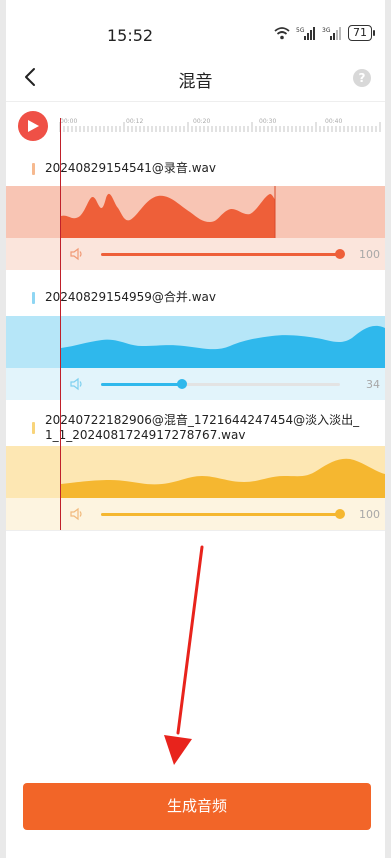 The height and width of the screenshot is (858, 391). I want to click on tick-label: 00:00, so click(69, 121).